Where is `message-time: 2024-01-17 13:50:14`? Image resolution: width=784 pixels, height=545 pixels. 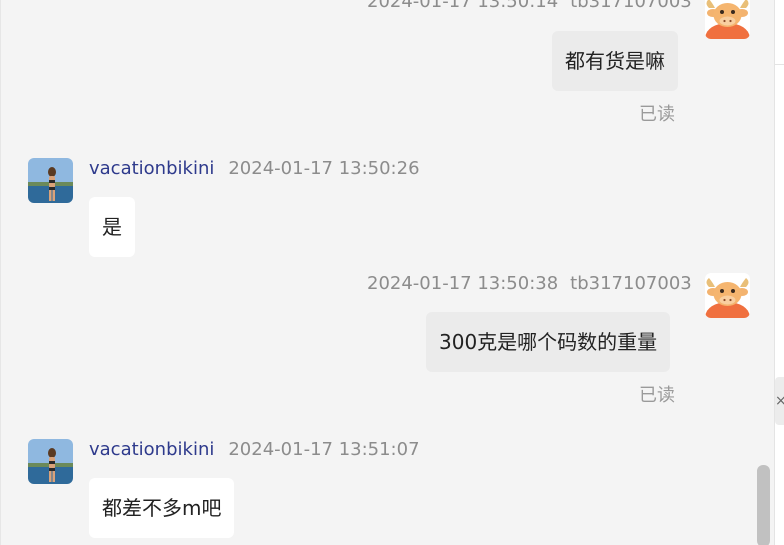
message-time: 2024-01-17 13:50:14 is located at coordinates (463, 6).